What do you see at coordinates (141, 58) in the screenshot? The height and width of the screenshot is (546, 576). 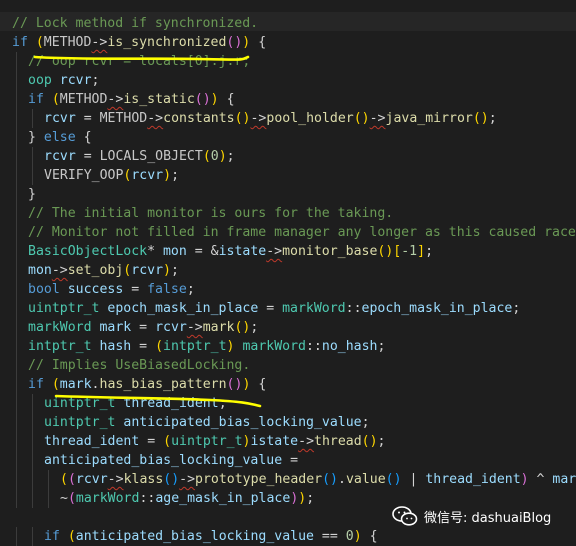 I see `highlight-underline-is-synchronized` at bounding box center [141, 58].